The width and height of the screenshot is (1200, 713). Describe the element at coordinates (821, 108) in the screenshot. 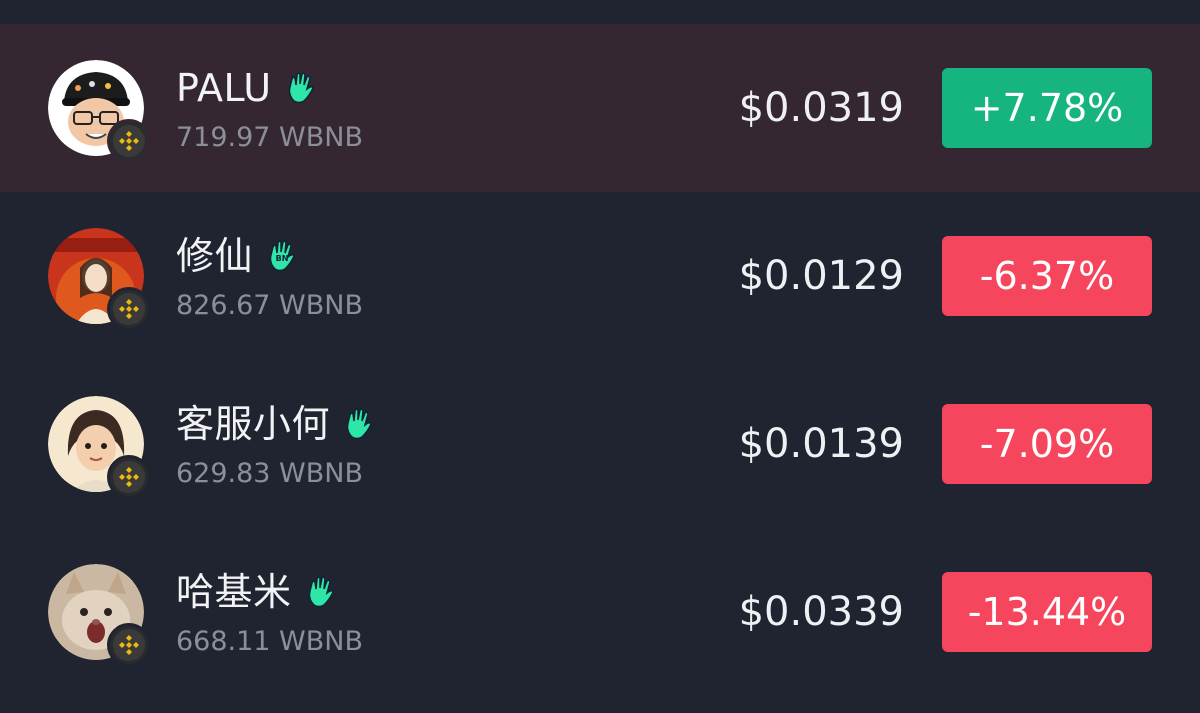

I see `token-price: $0.0319` at that location.